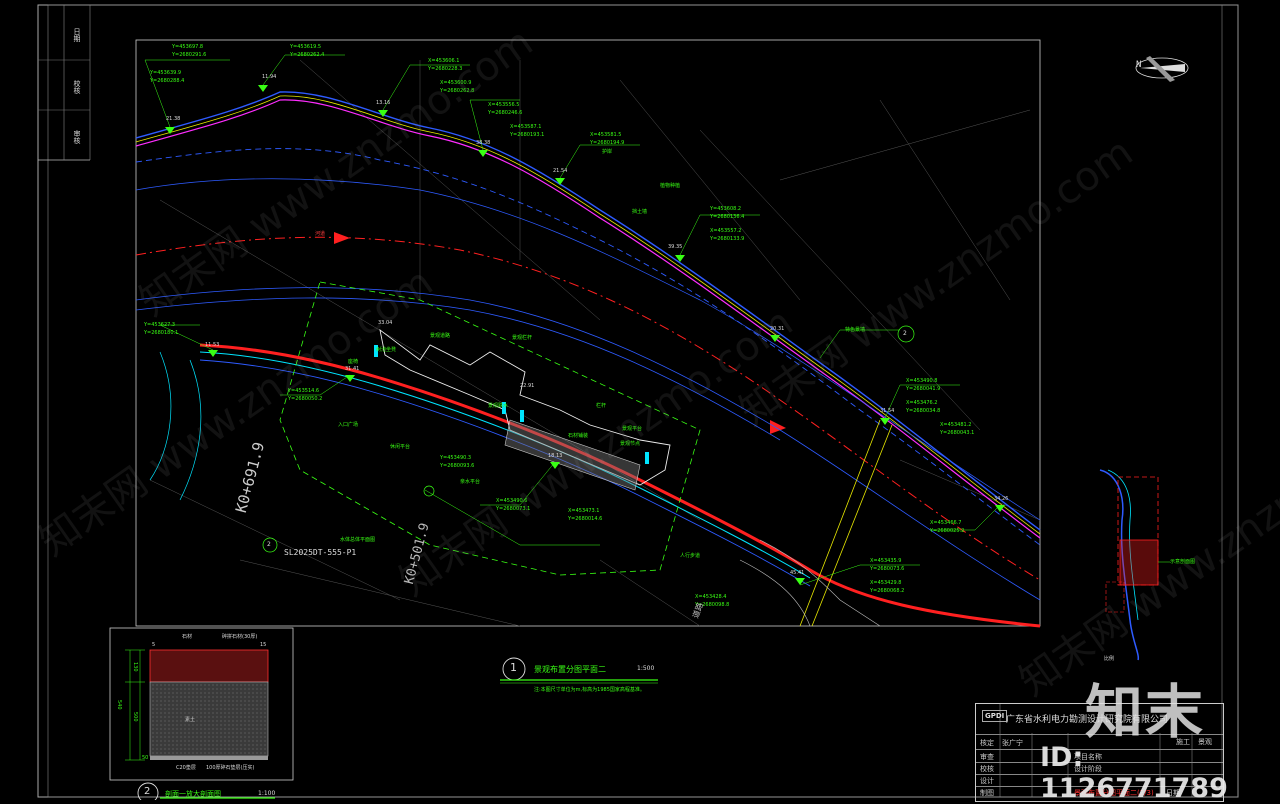 This screenshot has width=1280, height=804. What do you see at coordinates (987, 757) in the screenshot?
I see `tb-row-a: 审查` at bounding box center [987, 757].